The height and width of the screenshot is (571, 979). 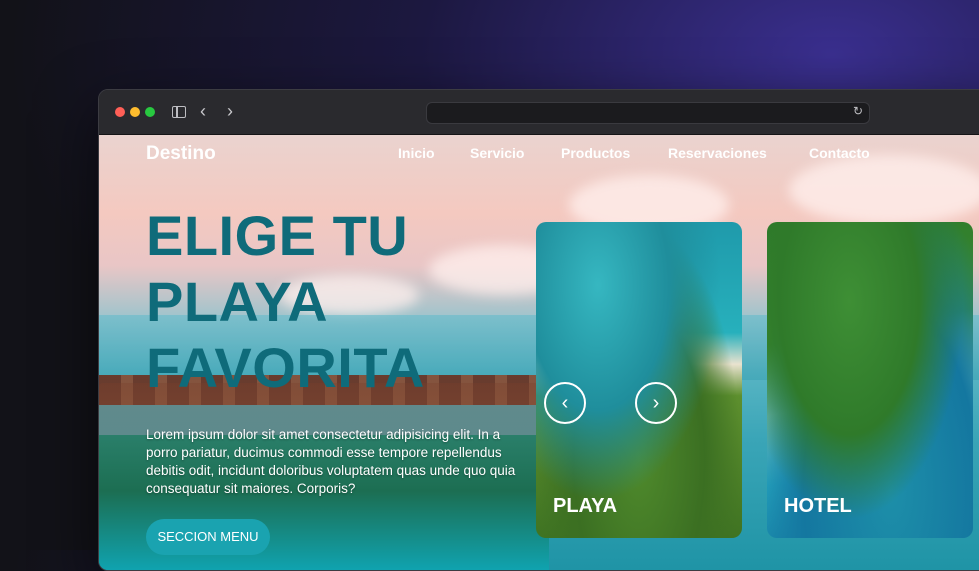 What do you see at coordinates (285, 367) in the screenshot?
I see `hero-title-line: FAVORITA` at bounding box center [285, 367].